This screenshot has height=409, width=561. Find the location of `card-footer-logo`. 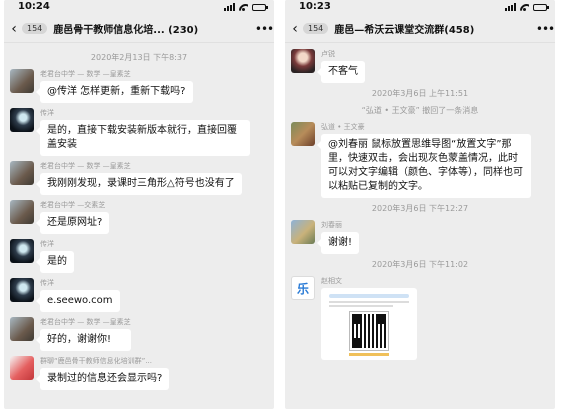

card-footer-logo is located at coordinates (369, 354).